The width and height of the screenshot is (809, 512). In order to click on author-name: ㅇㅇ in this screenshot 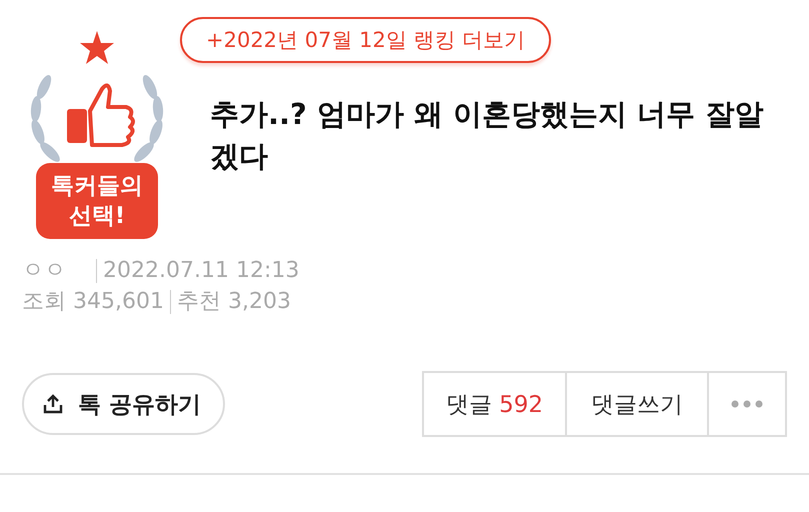, I will do `click(44, 271)`.